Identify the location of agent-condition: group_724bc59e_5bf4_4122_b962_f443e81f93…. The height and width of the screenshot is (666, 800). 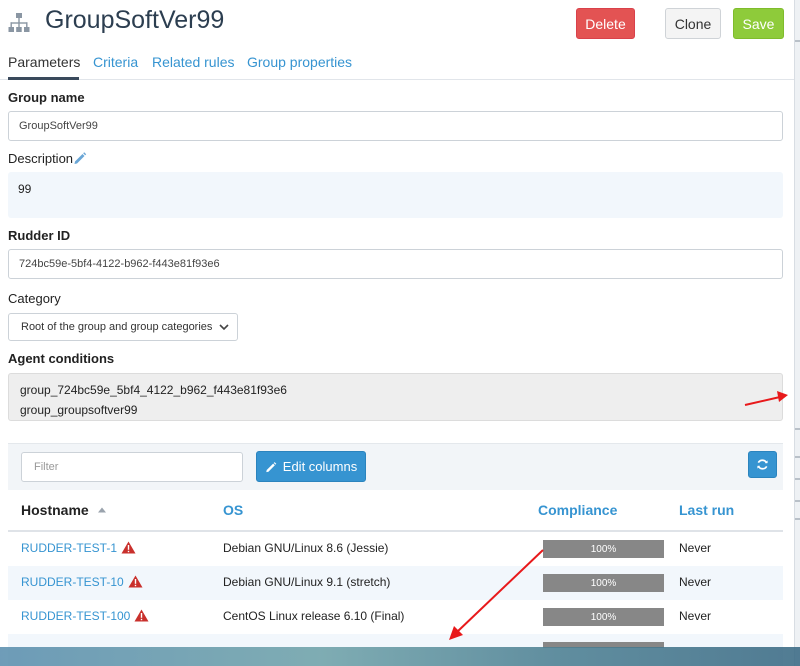
(153, 390).